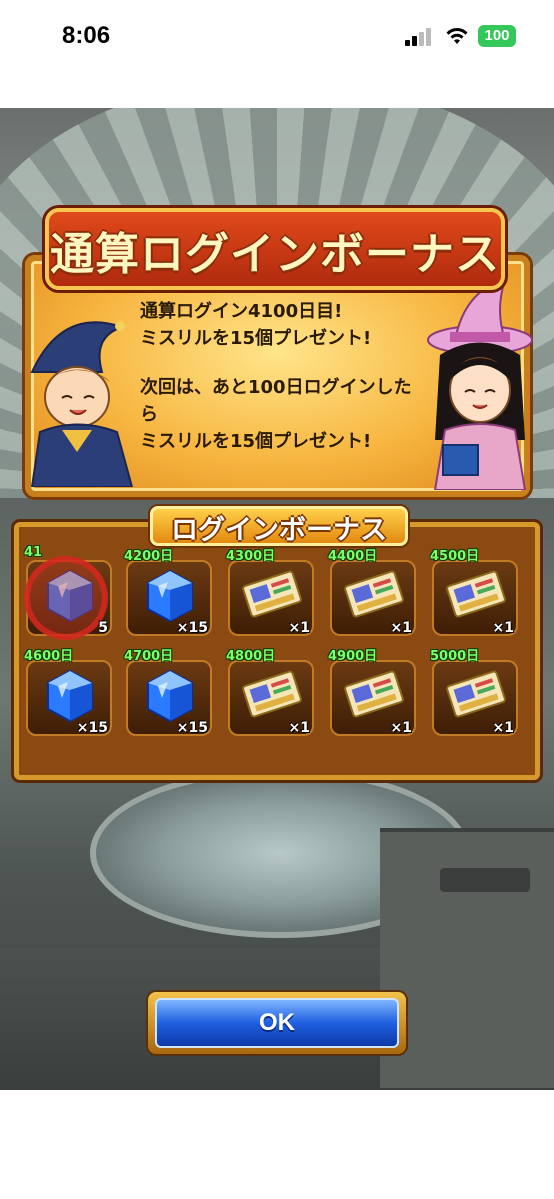 The height and width of the screenshot is (1199, 554). What do you see at coordinates (270, 693) in the screenshot?
I see `reward-cell: 4800日 ×1` at bounding box center [270, 693].